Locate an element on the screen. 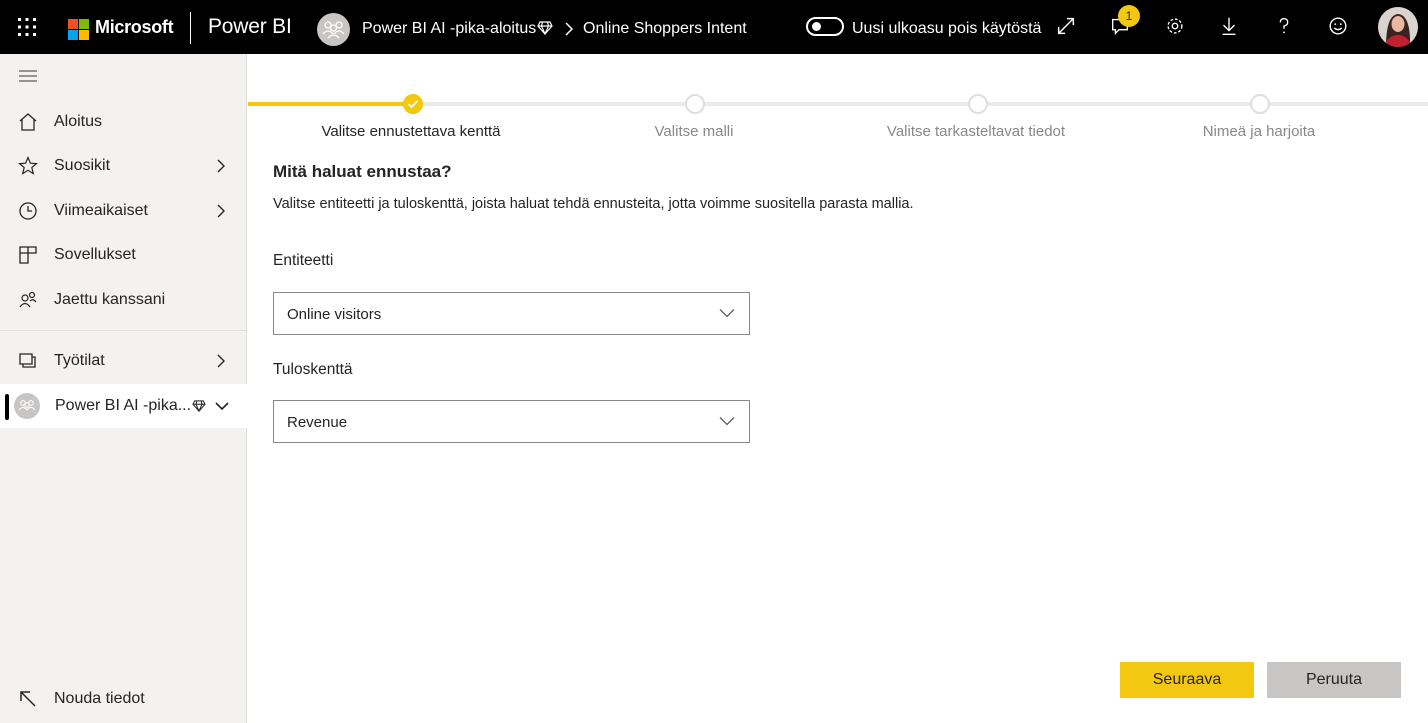 The height and width of the screenshot is (723, 1428). microsoft-logo-icon is located at coordinates (78, 29).